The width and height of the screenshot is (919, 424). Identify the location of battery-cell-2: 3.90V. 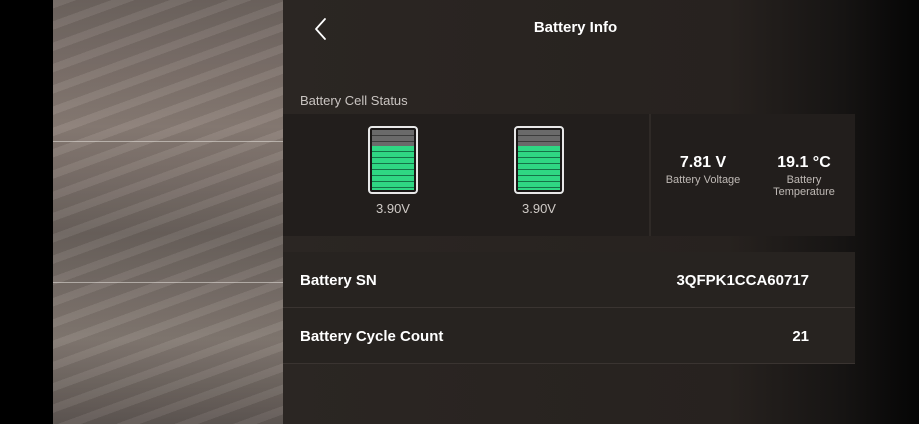
(539, 171).